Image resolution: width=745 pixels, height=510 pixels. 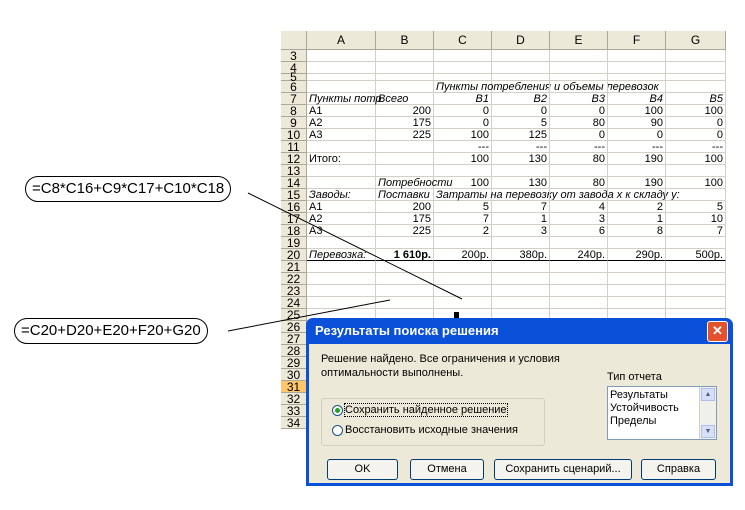 I want to click on report-type-list: Результаты Устойчивость Пределы ▲ ▼, so click(x=662, y=413).